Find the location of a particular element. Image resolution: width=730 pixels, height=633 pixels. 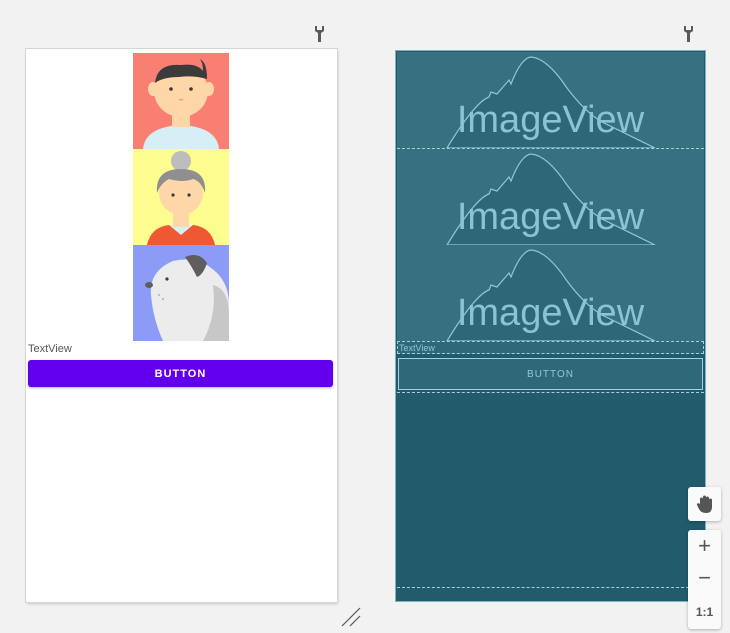

zoom-controls: + − 1:1 is located at coordinates (704, 579).